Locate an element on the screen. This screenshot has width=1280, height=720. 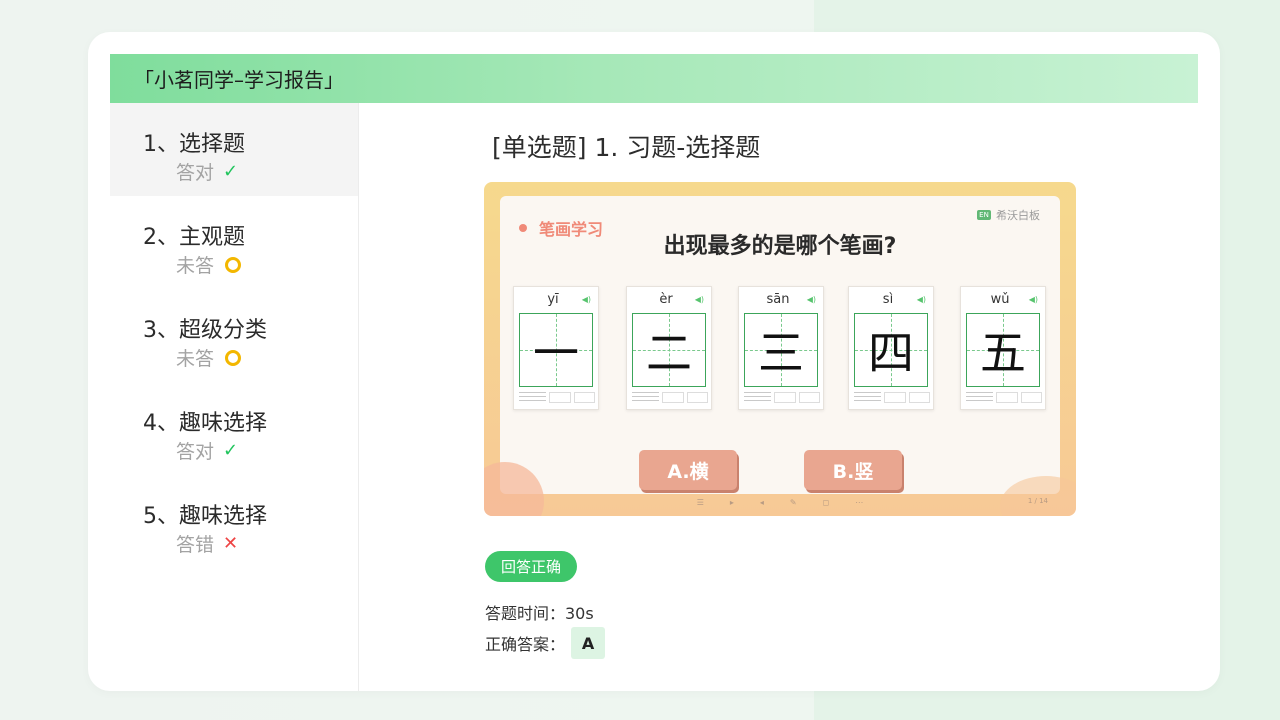
sidebar-item-q5: 5、趣味选择 答错 ✕ is located at coordinates (234, 521).